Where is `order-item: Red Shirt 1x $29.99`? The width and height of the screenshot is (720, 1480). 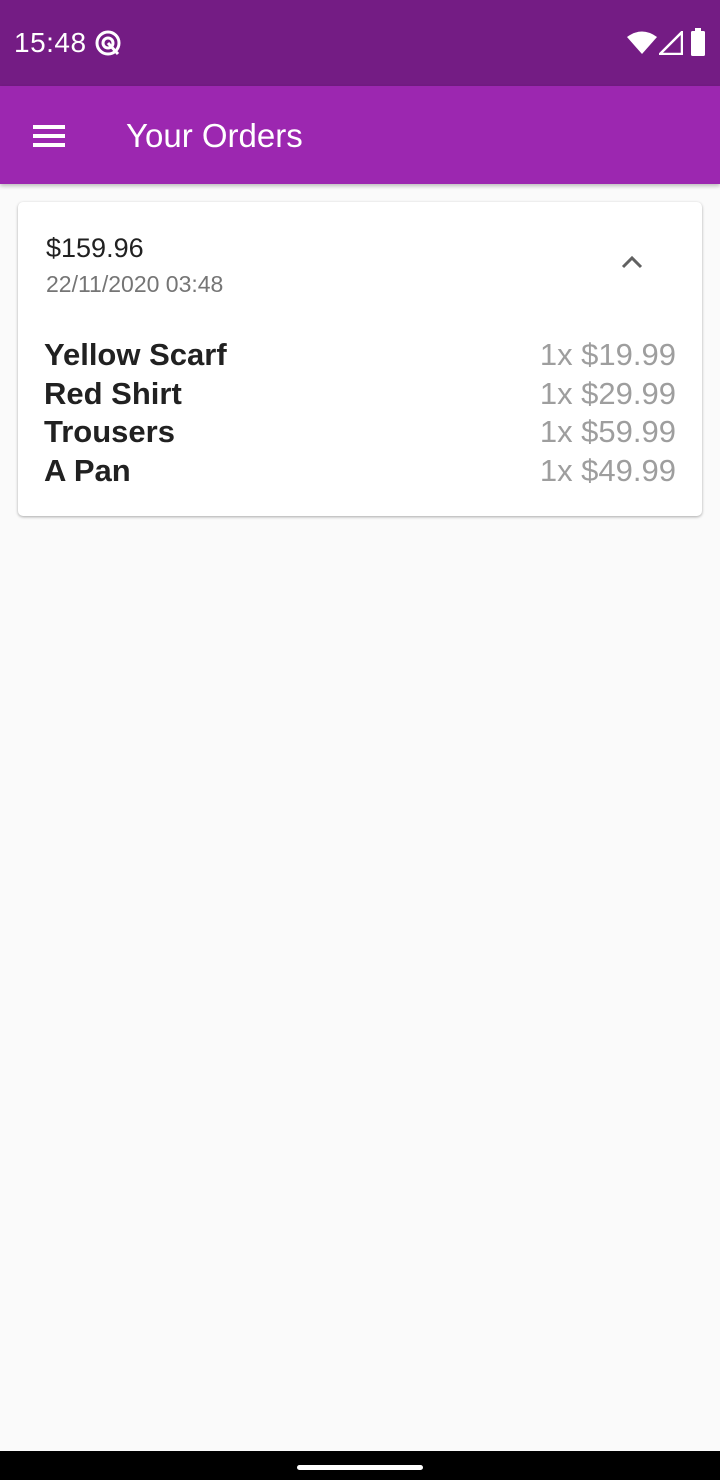
order-item: Red Shirt 1x $29.99 is located at coordinates (360, 394).